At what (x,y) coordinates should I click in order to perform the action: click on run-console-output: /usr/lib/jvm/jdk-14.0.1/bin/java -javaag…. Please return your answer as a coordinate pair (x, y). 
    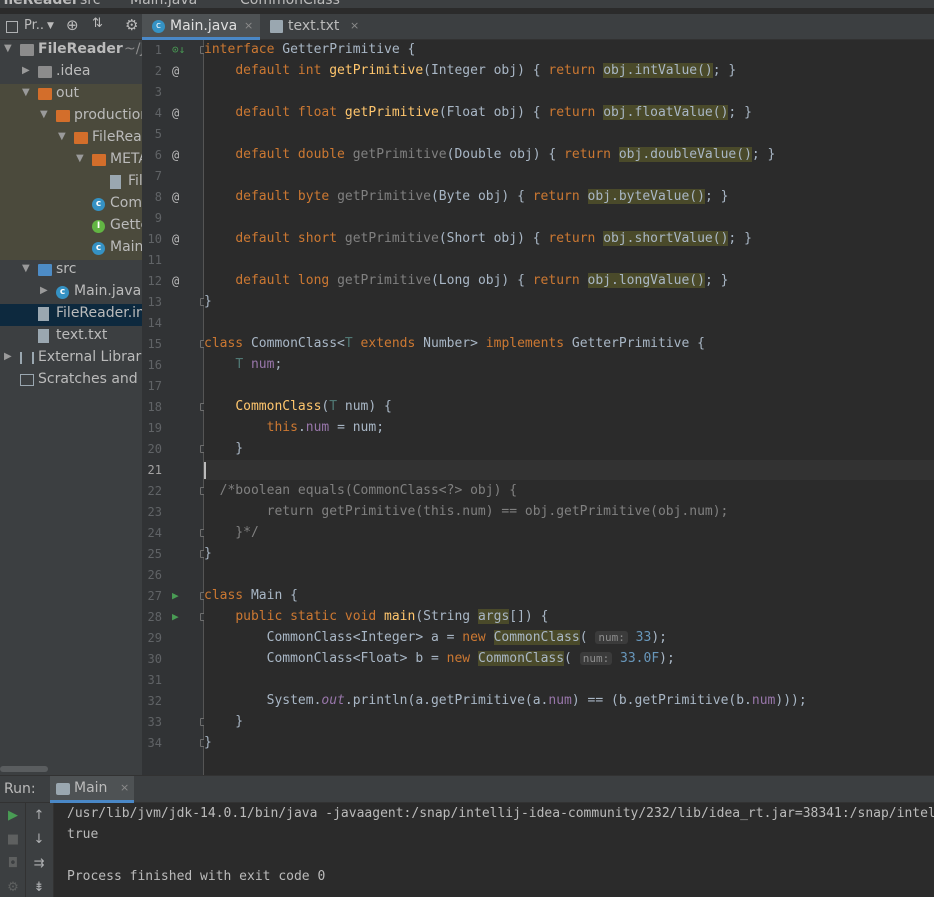
    Looking at the image, I should click on (494, 850).